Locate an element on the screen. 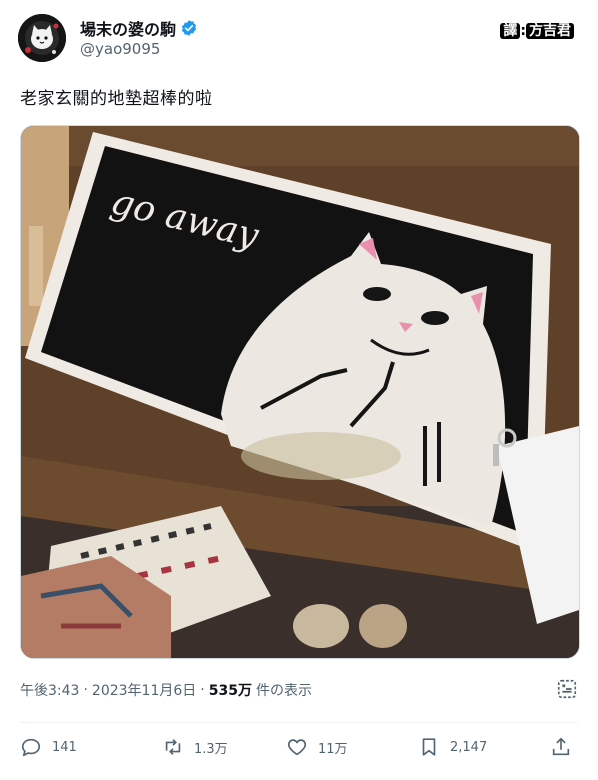  tweet-time: 午後3:43 is located at coordinates (49, 690).